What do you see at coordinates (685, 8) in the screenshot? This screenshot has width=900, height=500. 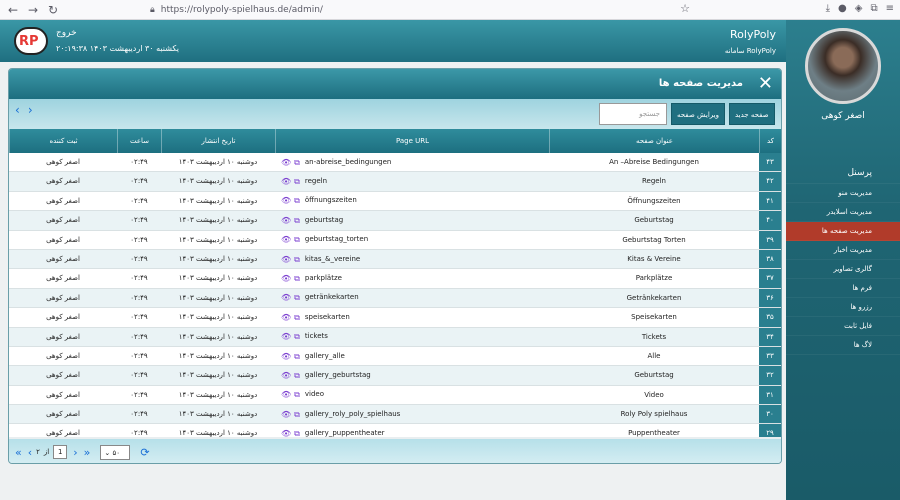 I see `bookmark-star-icon: ☆` at bounding box center [685, 8].